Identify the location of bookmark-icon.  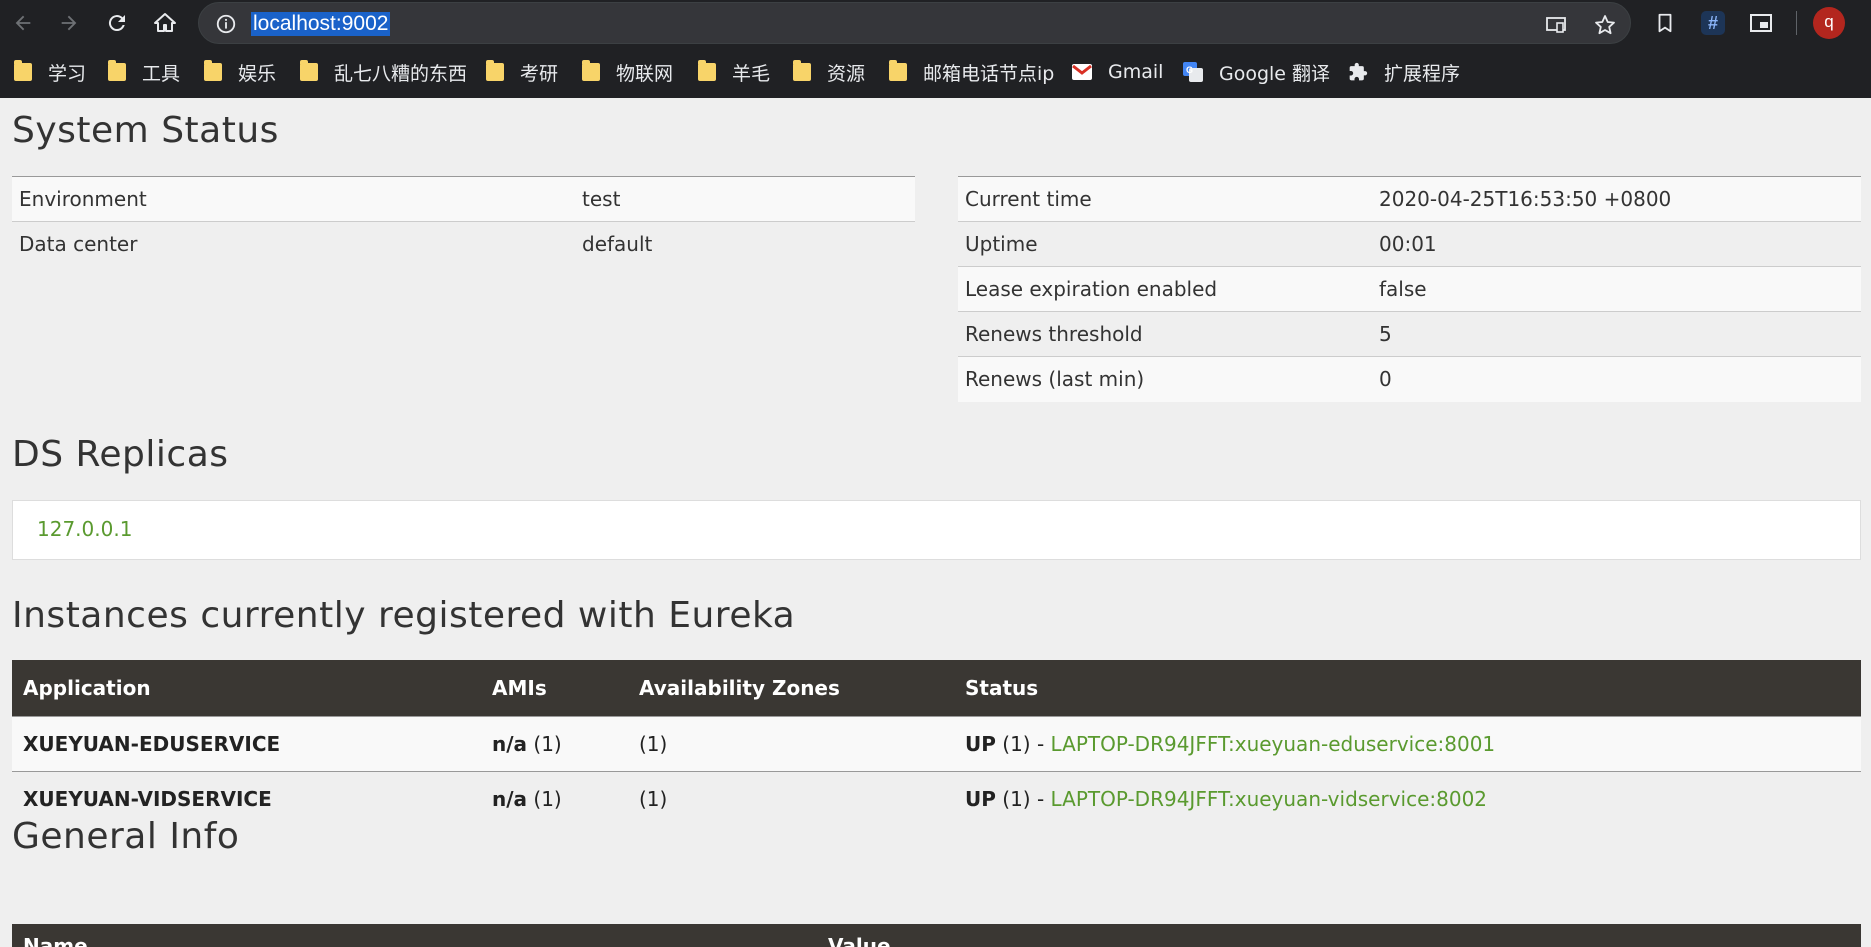
(1665, 23).